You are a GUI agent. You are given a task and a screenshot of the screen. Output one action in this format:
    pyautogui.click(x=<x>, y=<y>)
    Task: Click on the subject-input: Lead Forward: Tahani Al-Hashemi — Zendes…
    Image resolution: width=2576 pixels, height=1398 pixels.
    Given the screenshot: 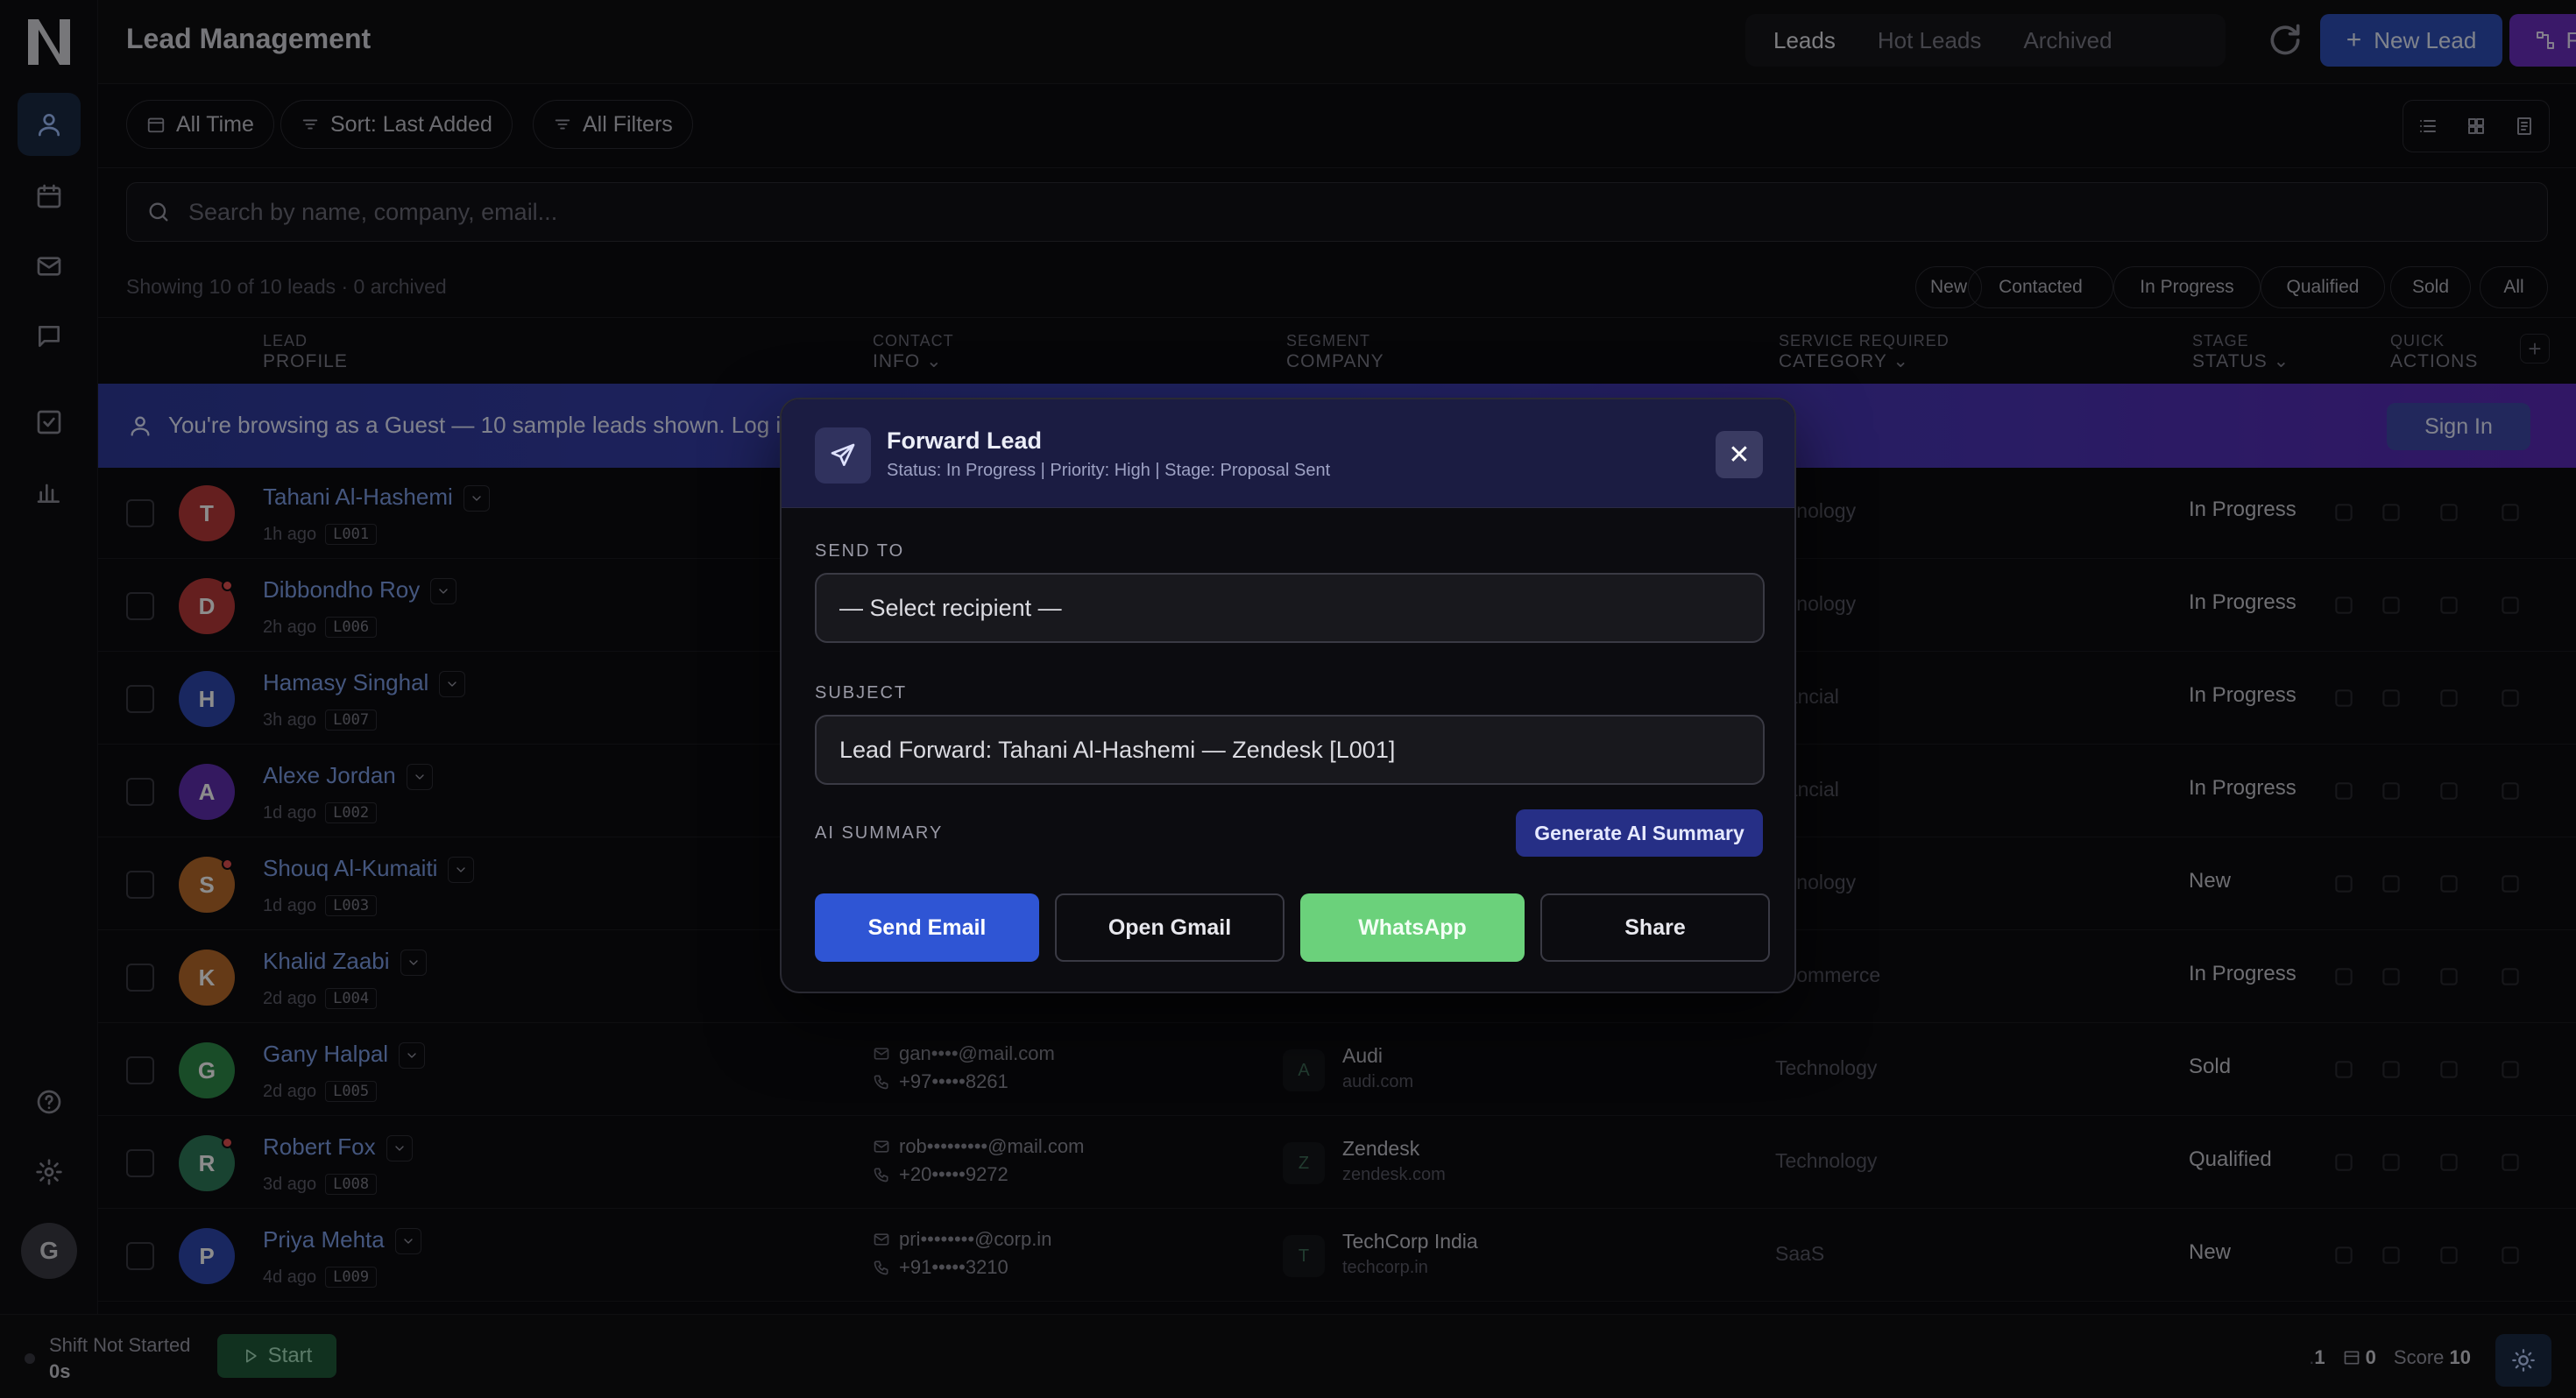 What is the action you would take?
    pyautogui.click(x=1290, y=750)
    